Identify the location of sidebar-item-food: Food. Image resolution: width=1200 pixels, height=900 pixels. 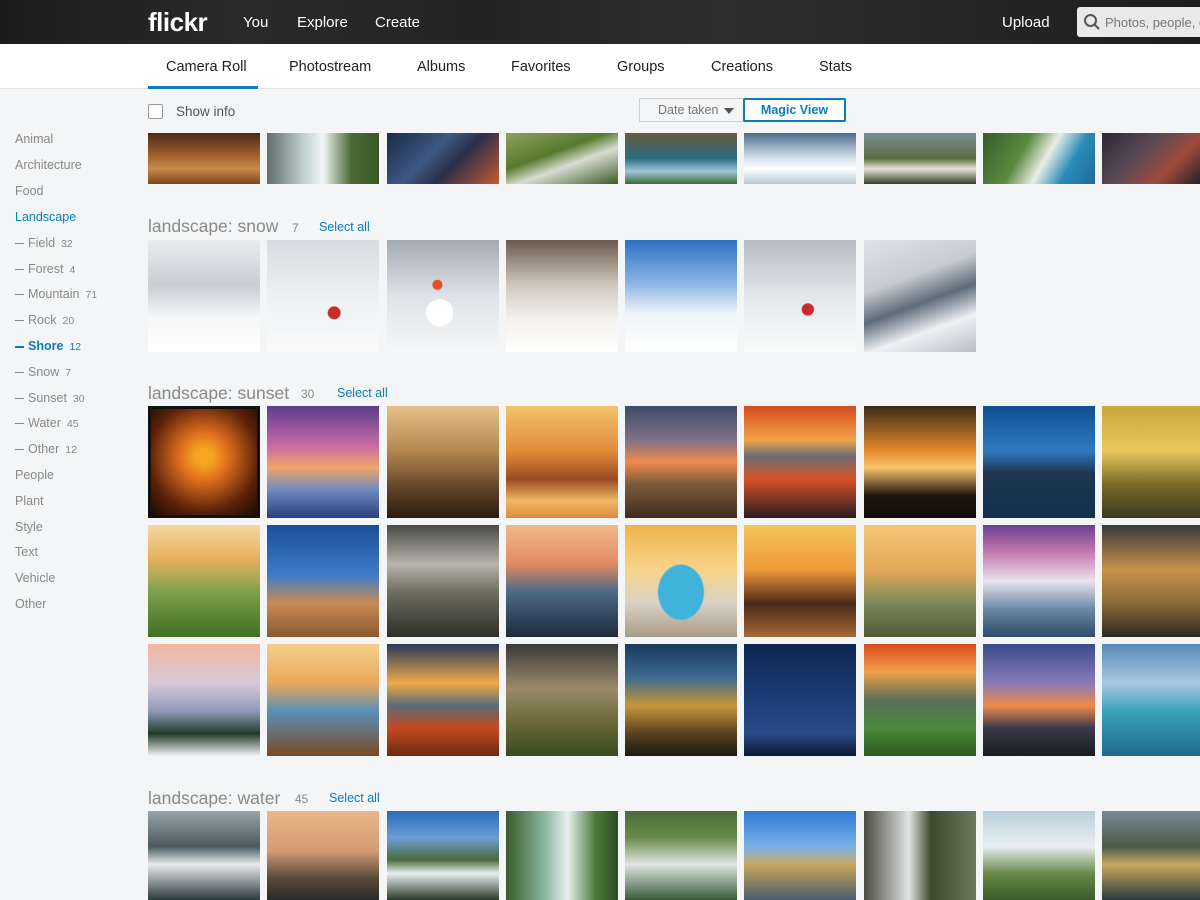
(29, 191).